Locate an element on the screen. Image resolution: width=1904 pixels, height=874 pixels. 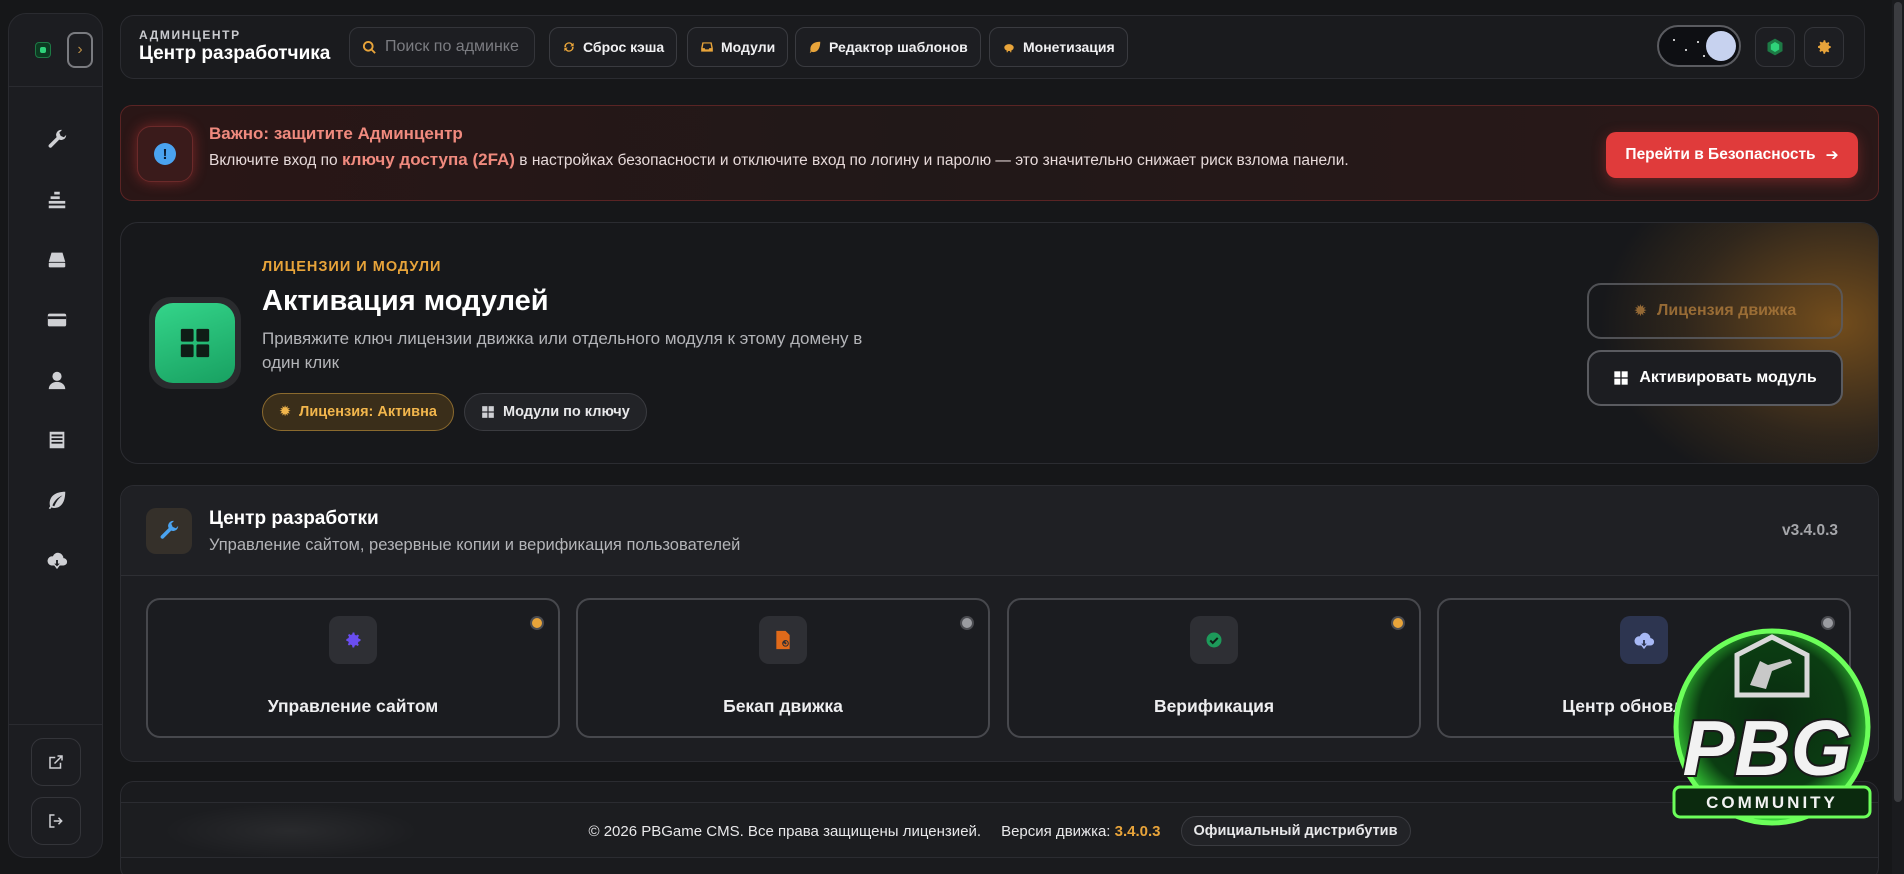
settings-button is located at coordinates (1824, 47).